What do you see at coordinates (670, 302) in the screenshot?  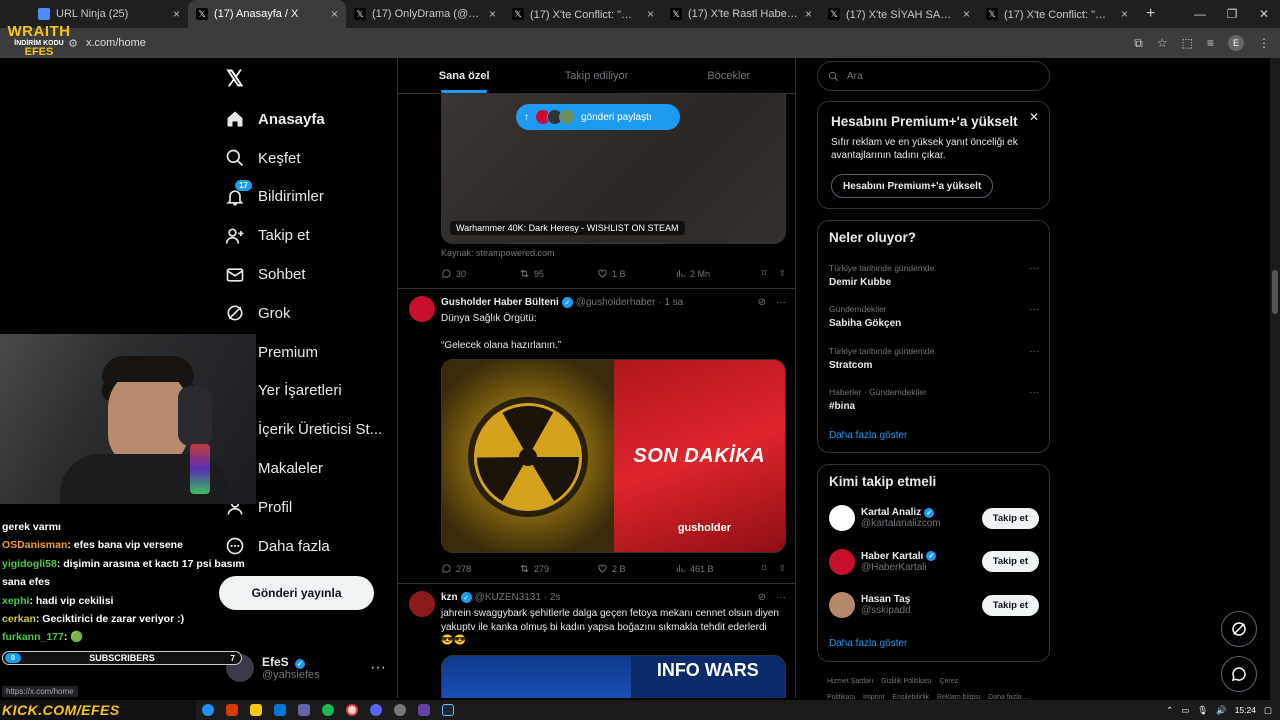 I see `tweet-time: · 1 sa` at bounding box center [670, 302].